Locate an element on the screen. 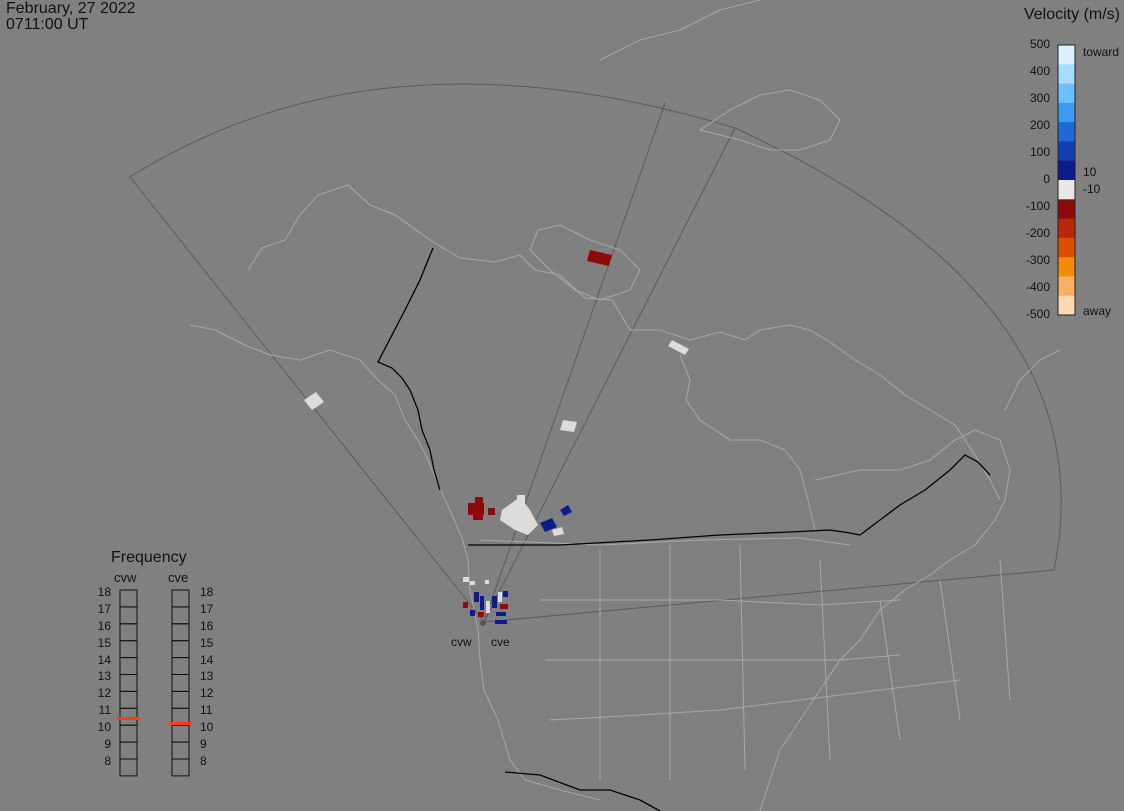 This screenshot has width=1124, height=811. time-label: 0711:00 UT is located at coordinates (47, 24).